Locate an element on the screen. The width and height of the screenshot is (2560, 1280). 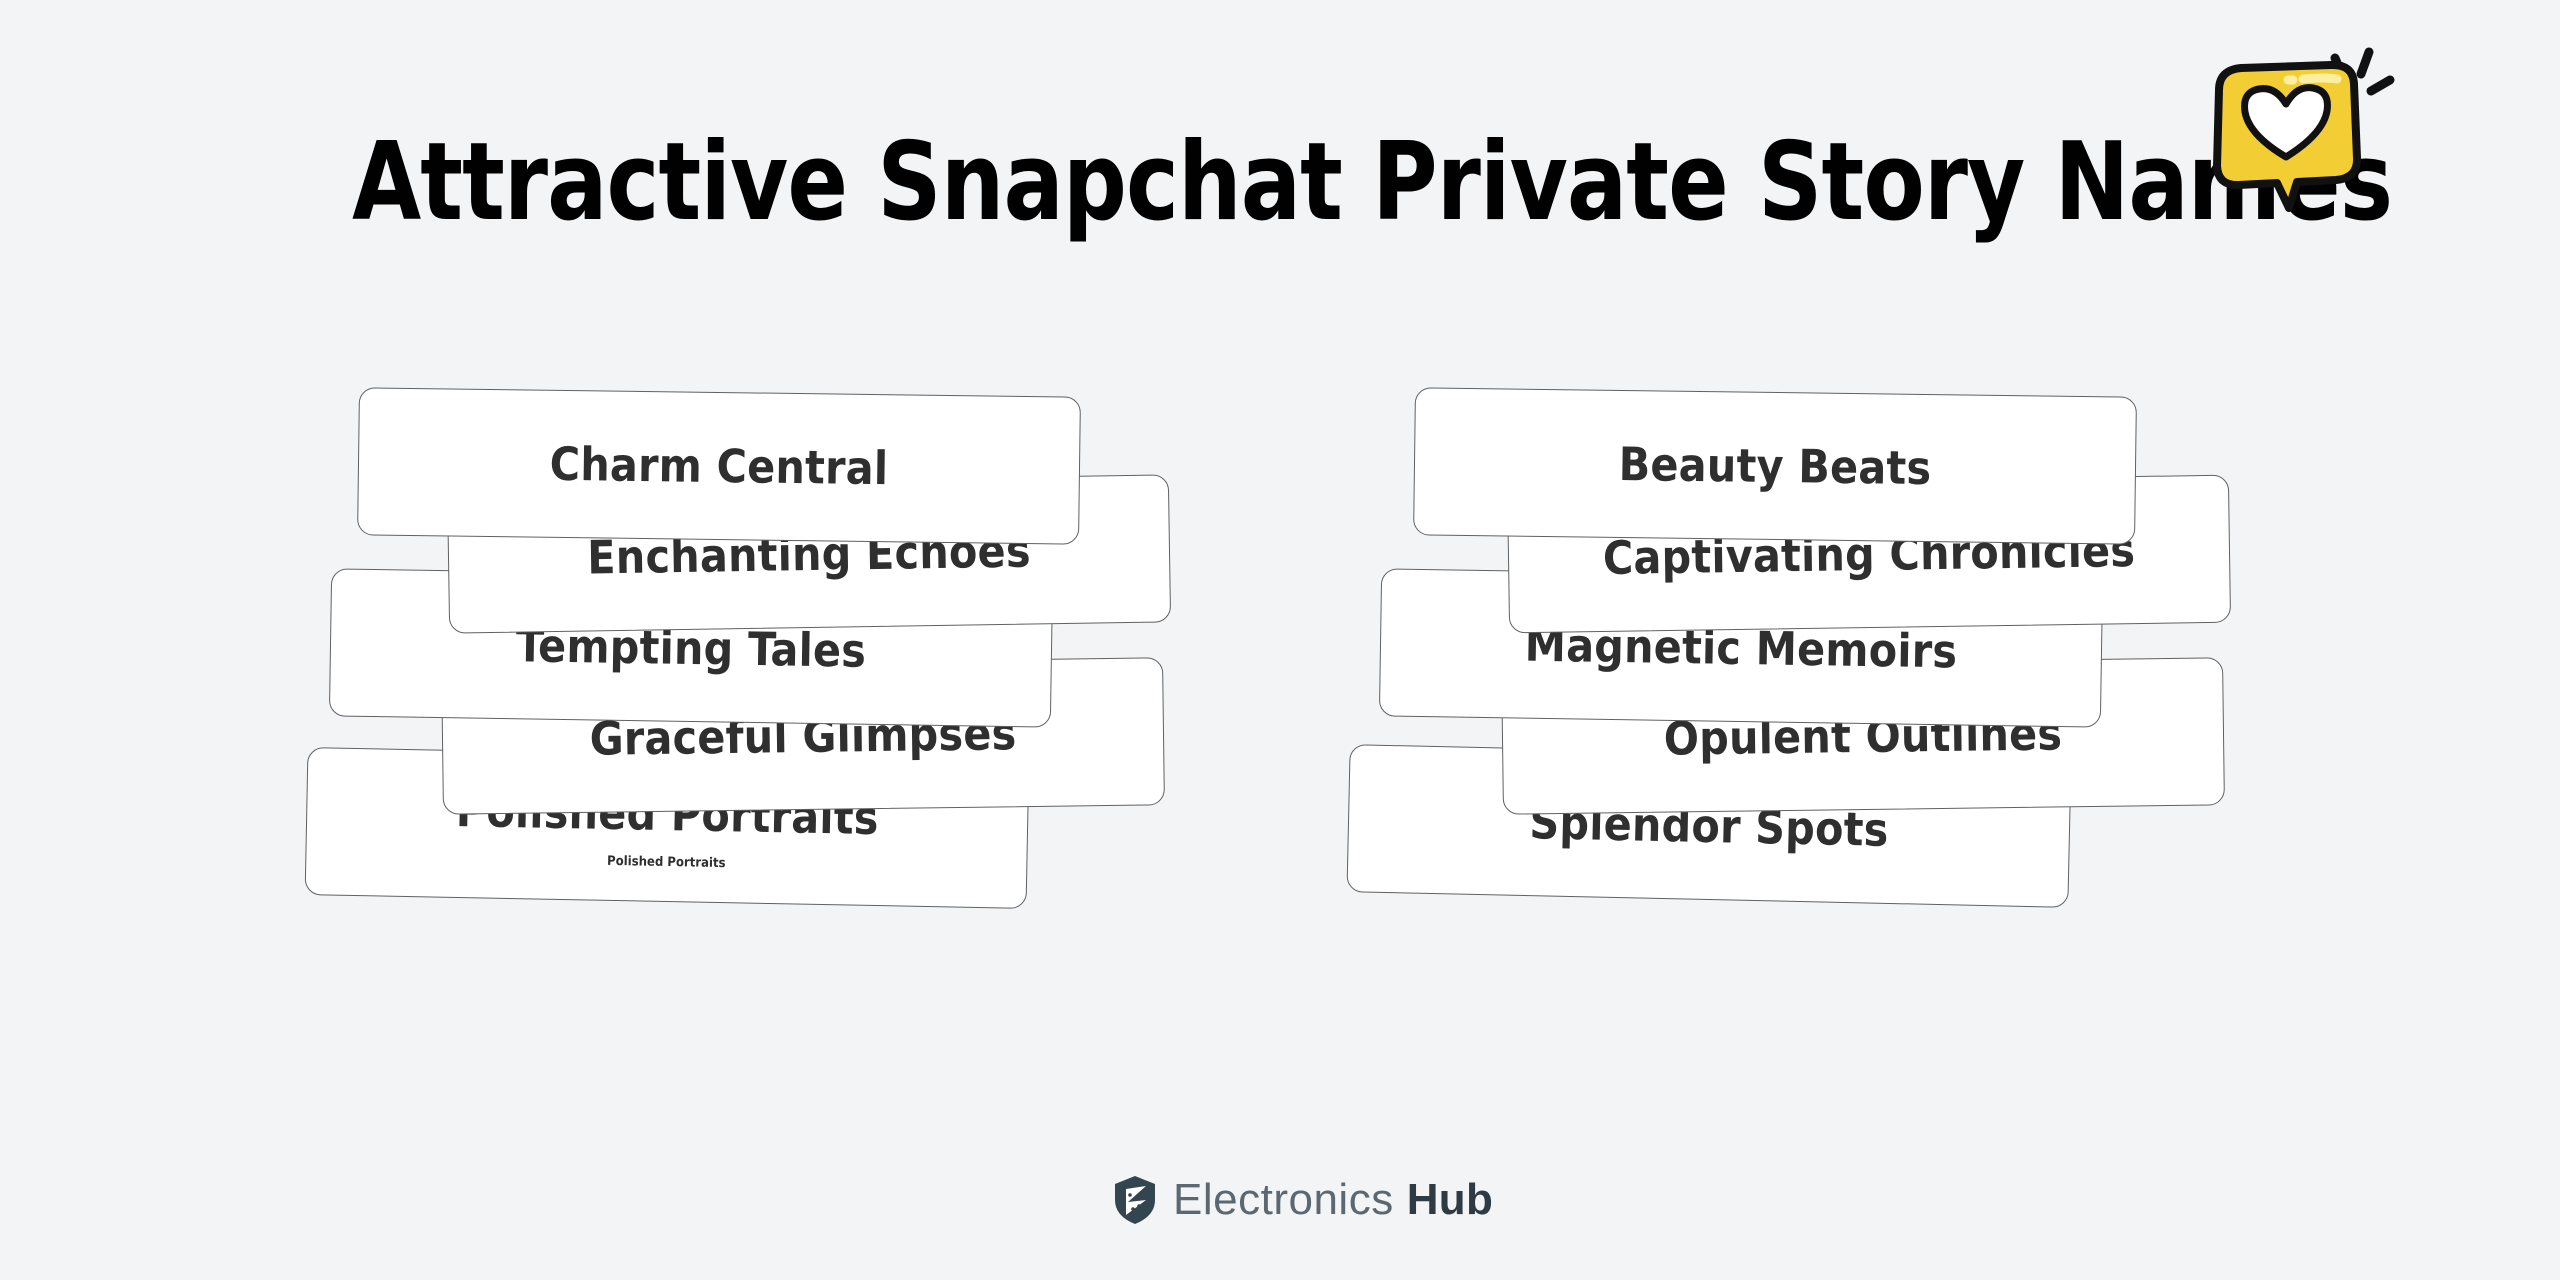
name-card: Charm Central is located at coordinates (719, 466).